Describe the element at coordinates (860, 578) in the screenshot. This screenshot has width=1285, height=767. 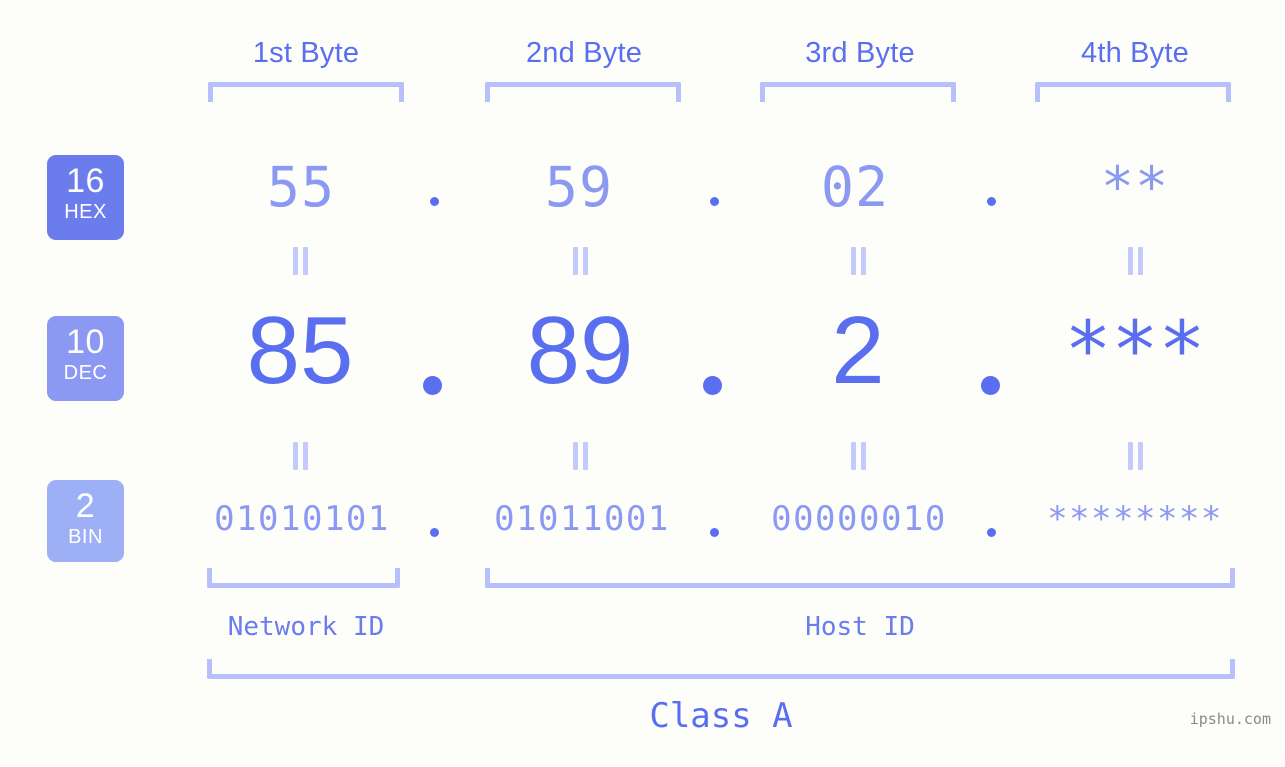
I see `host-id-bracket` at that location.